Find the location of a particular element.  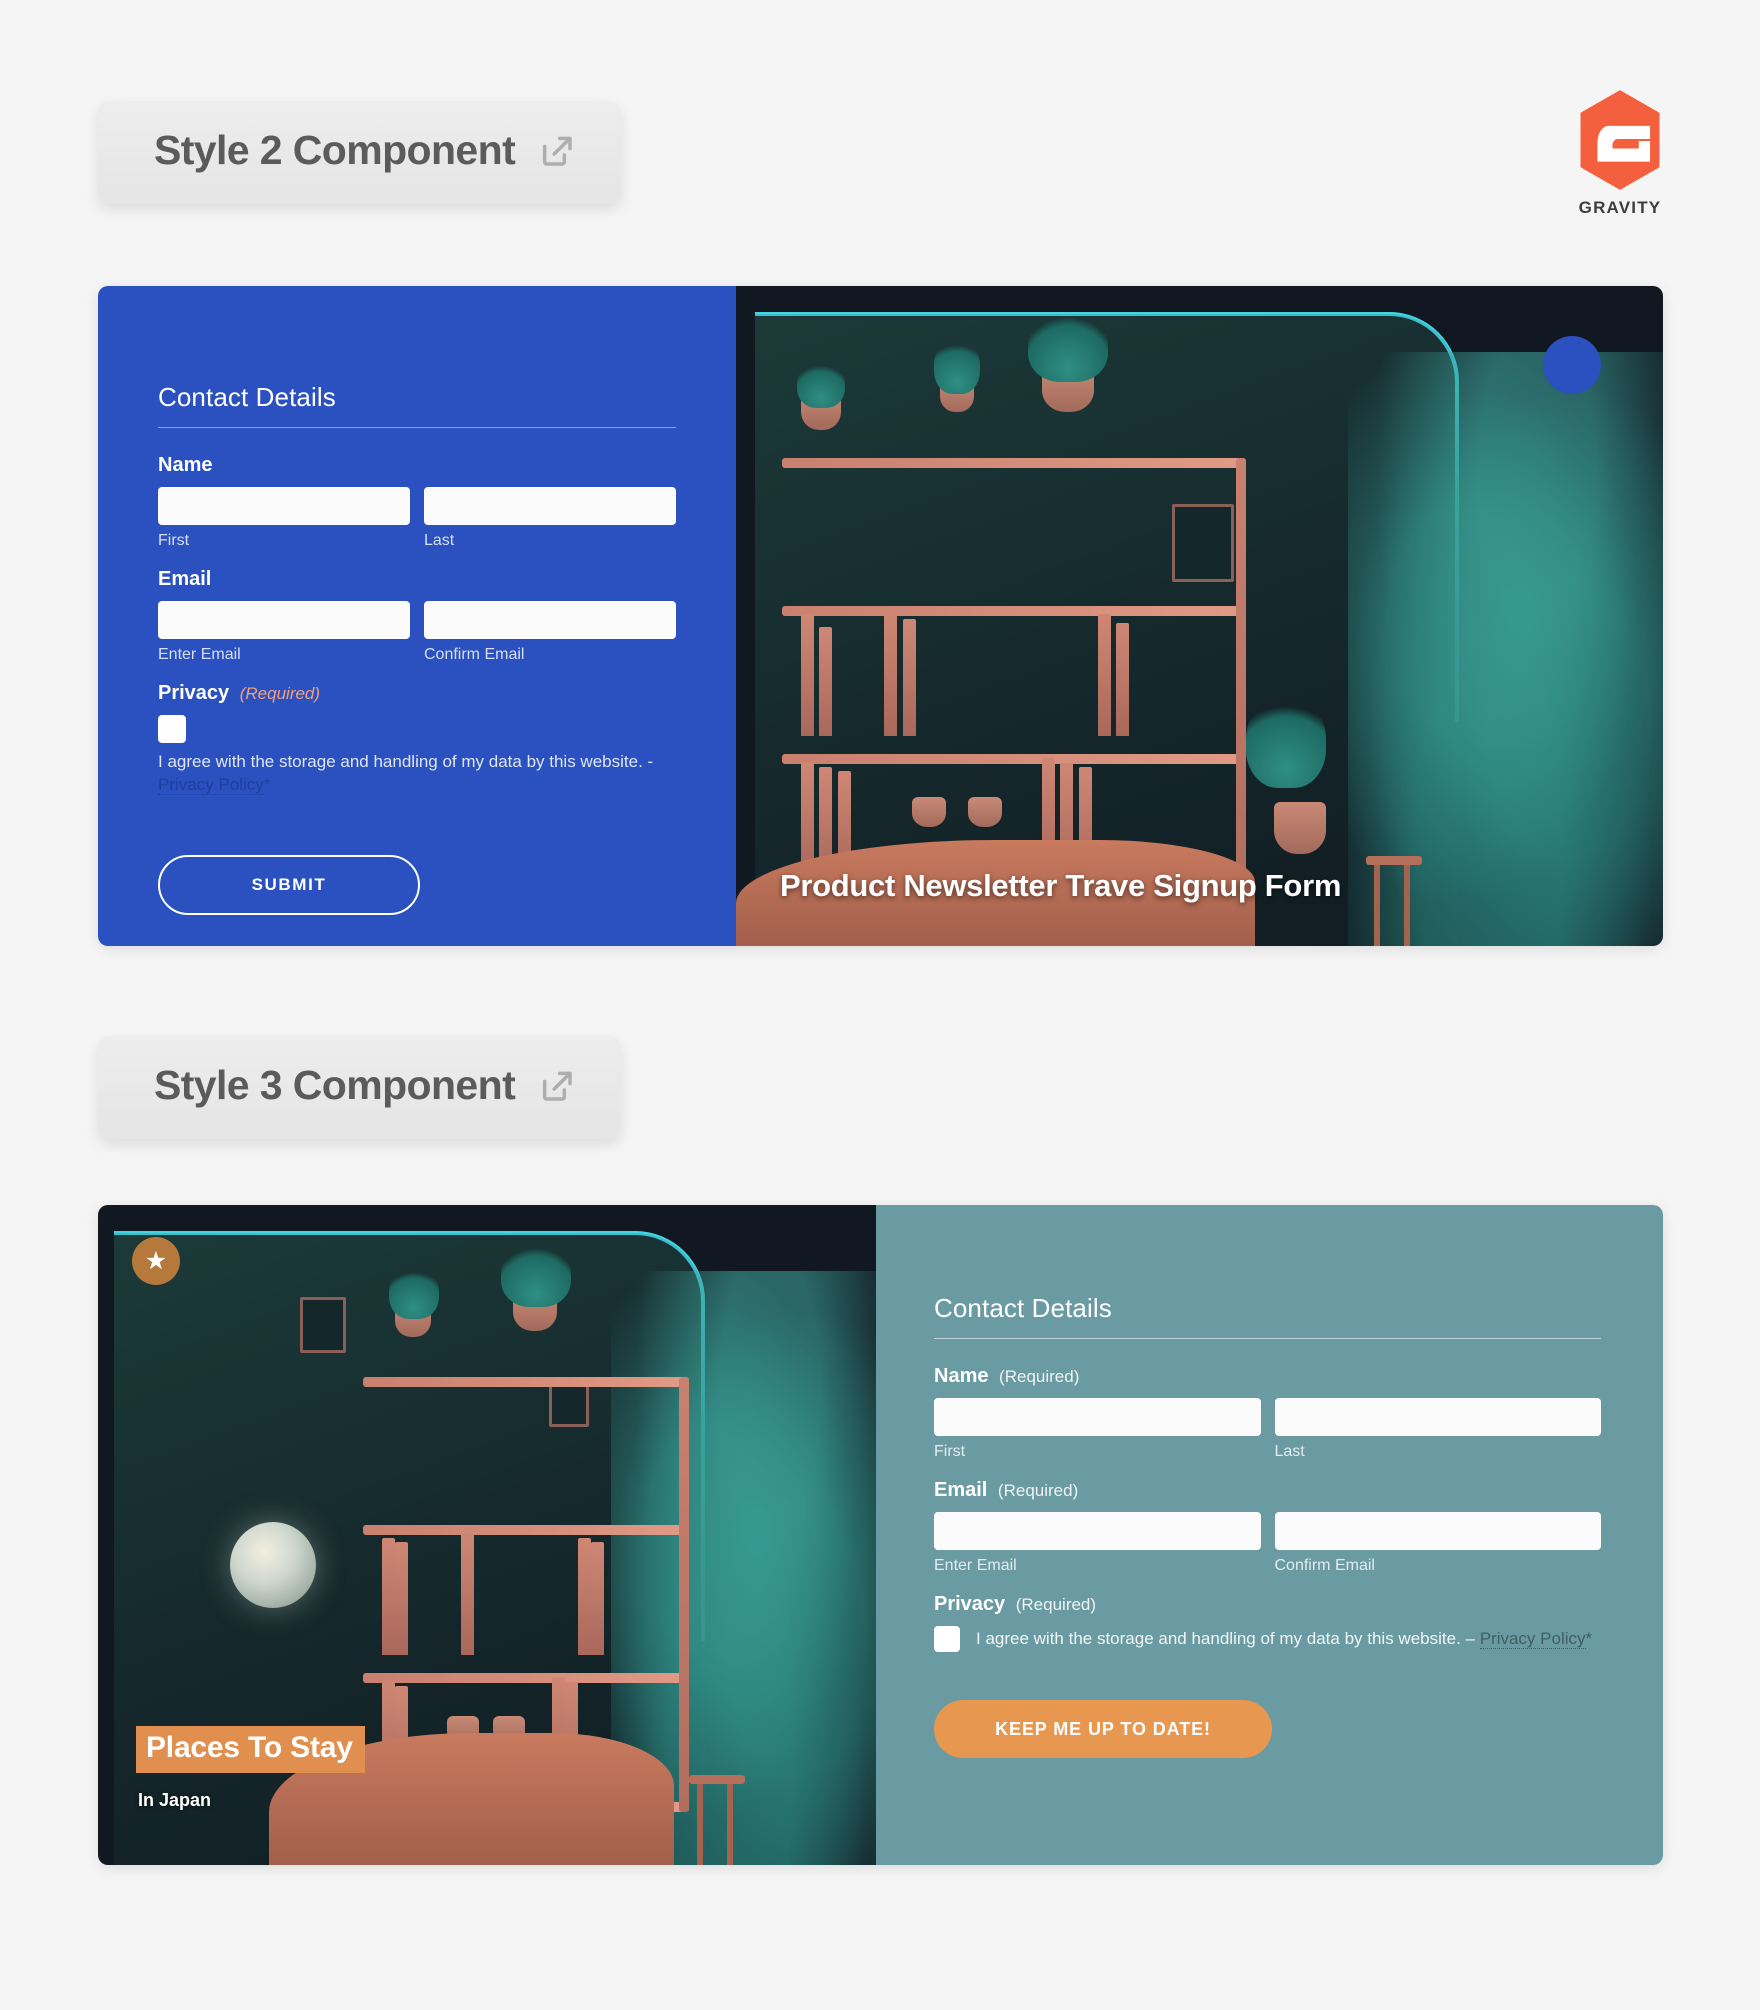

image-tag-label: Places To Stay is located at coordinates (250, 1749).